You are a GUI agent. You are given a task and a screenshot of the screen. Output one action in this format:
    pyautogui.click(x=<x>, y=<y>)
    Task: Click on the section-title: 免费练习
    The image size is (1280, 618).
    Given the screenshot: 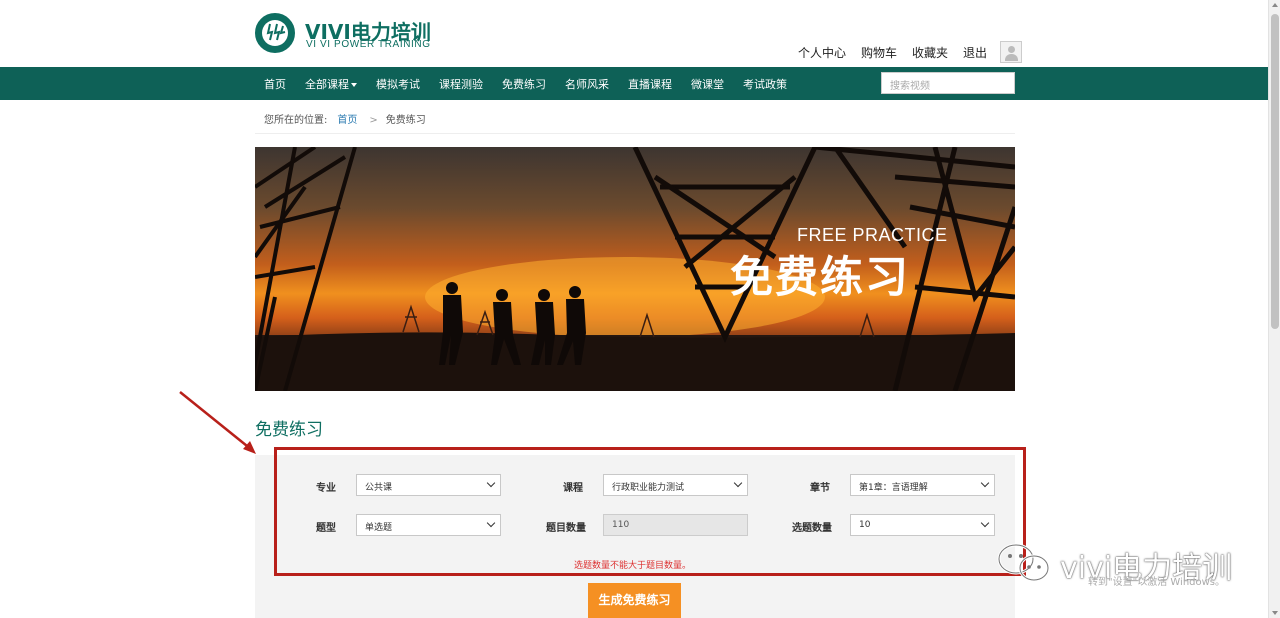 What is the action you would take?
    pyautogui.click(x=289, y=430)
    